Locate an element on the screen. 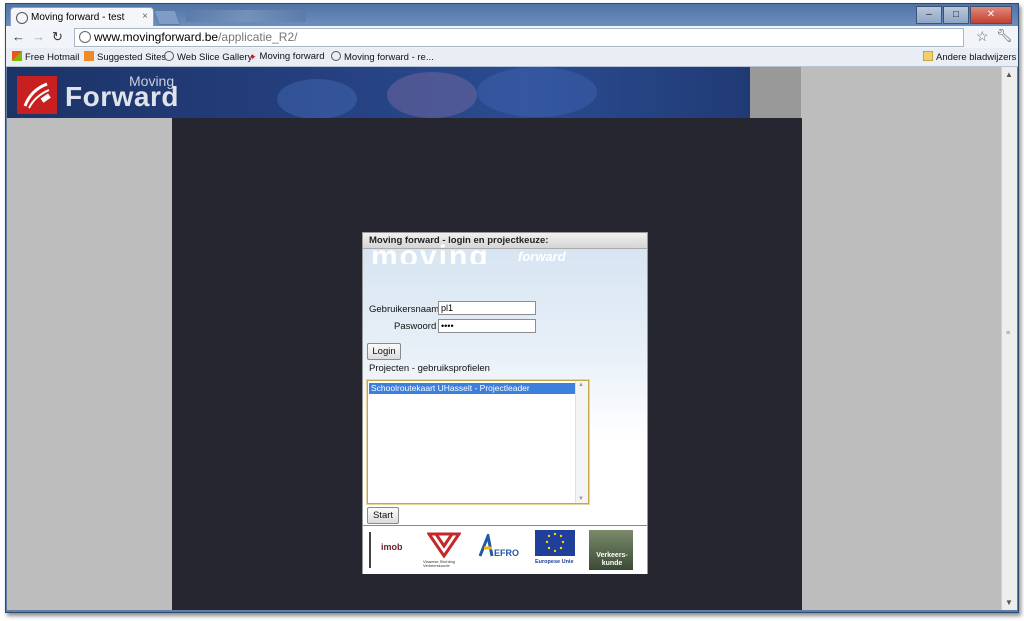 The height and width of the screenshot is (621, 1024). bookmark-free-hotmail: Free Hotmail is located at coordinates (45, 57).